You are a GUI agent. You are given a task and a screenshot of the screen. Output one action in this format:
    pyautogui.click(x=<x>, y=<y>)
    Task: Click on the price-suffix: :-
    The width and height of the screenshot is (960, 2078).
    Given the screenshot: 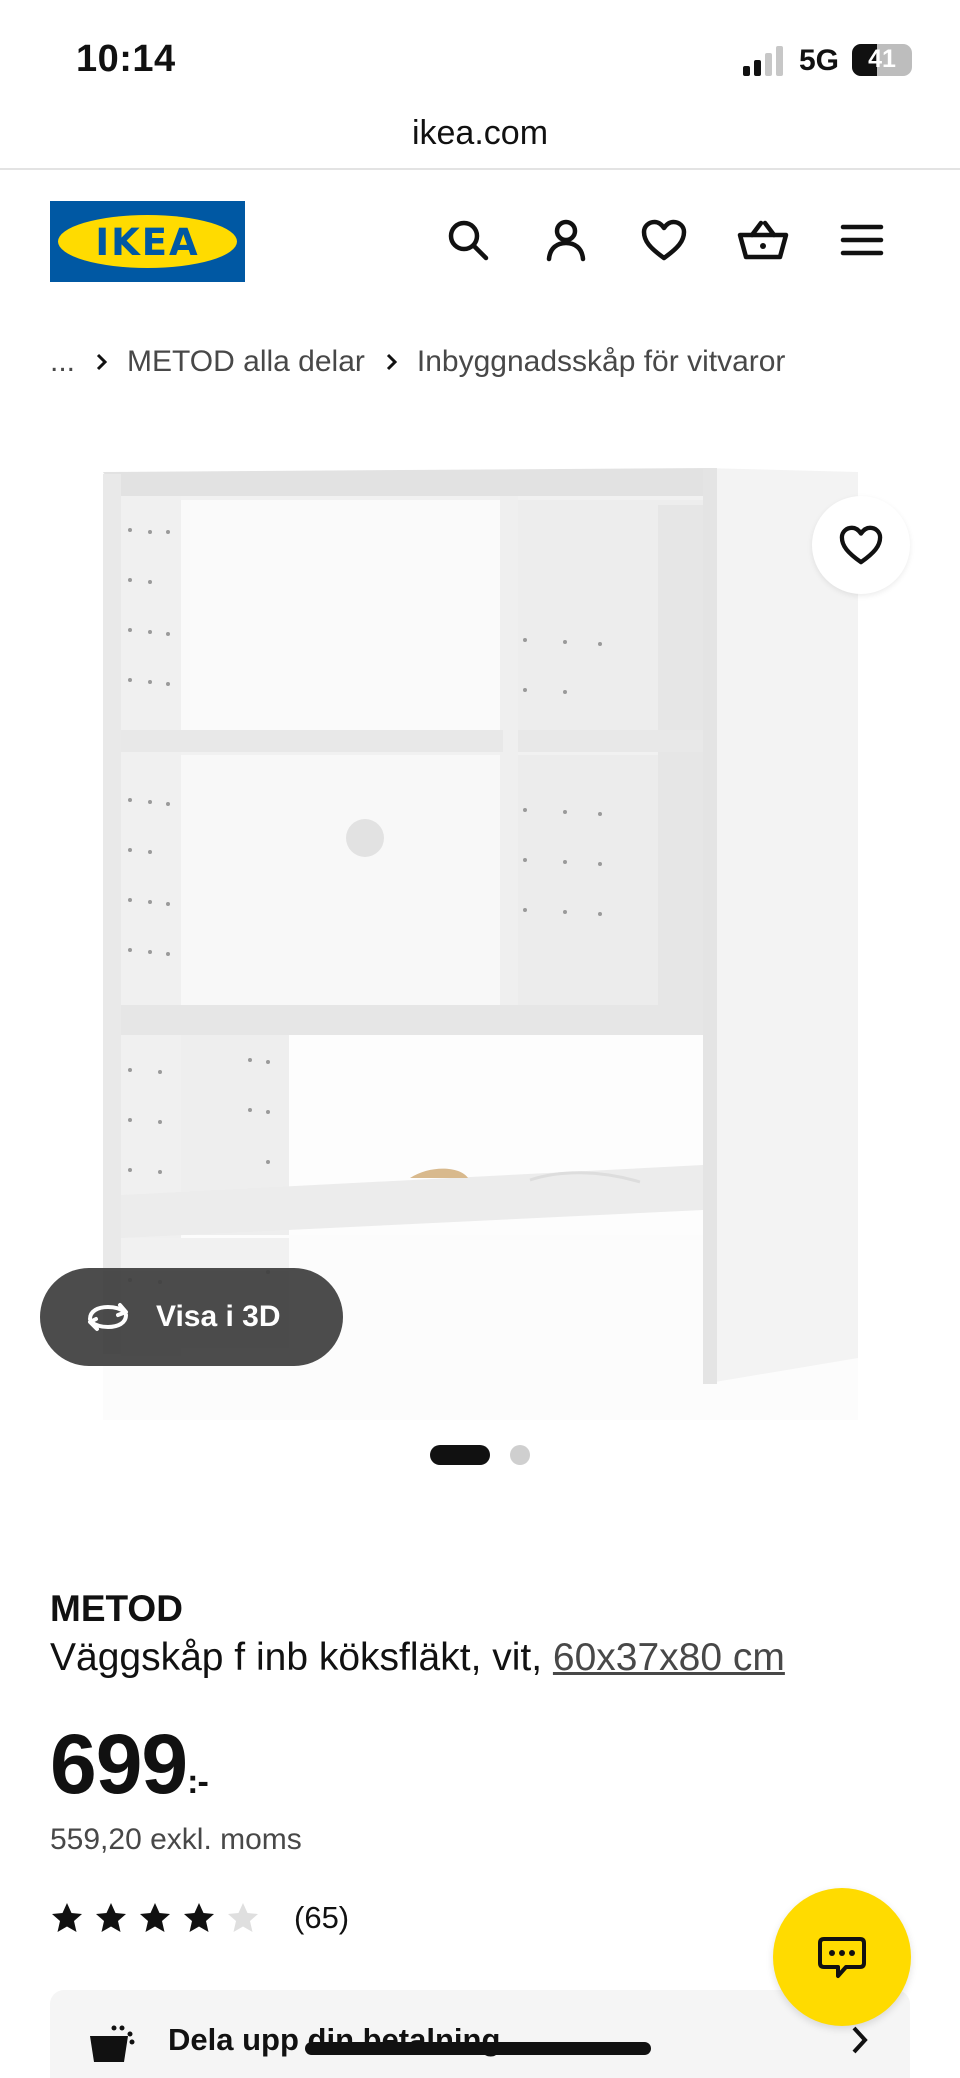 What is the action you would take?
    pyautogui.click(x=198, y=1782)
    